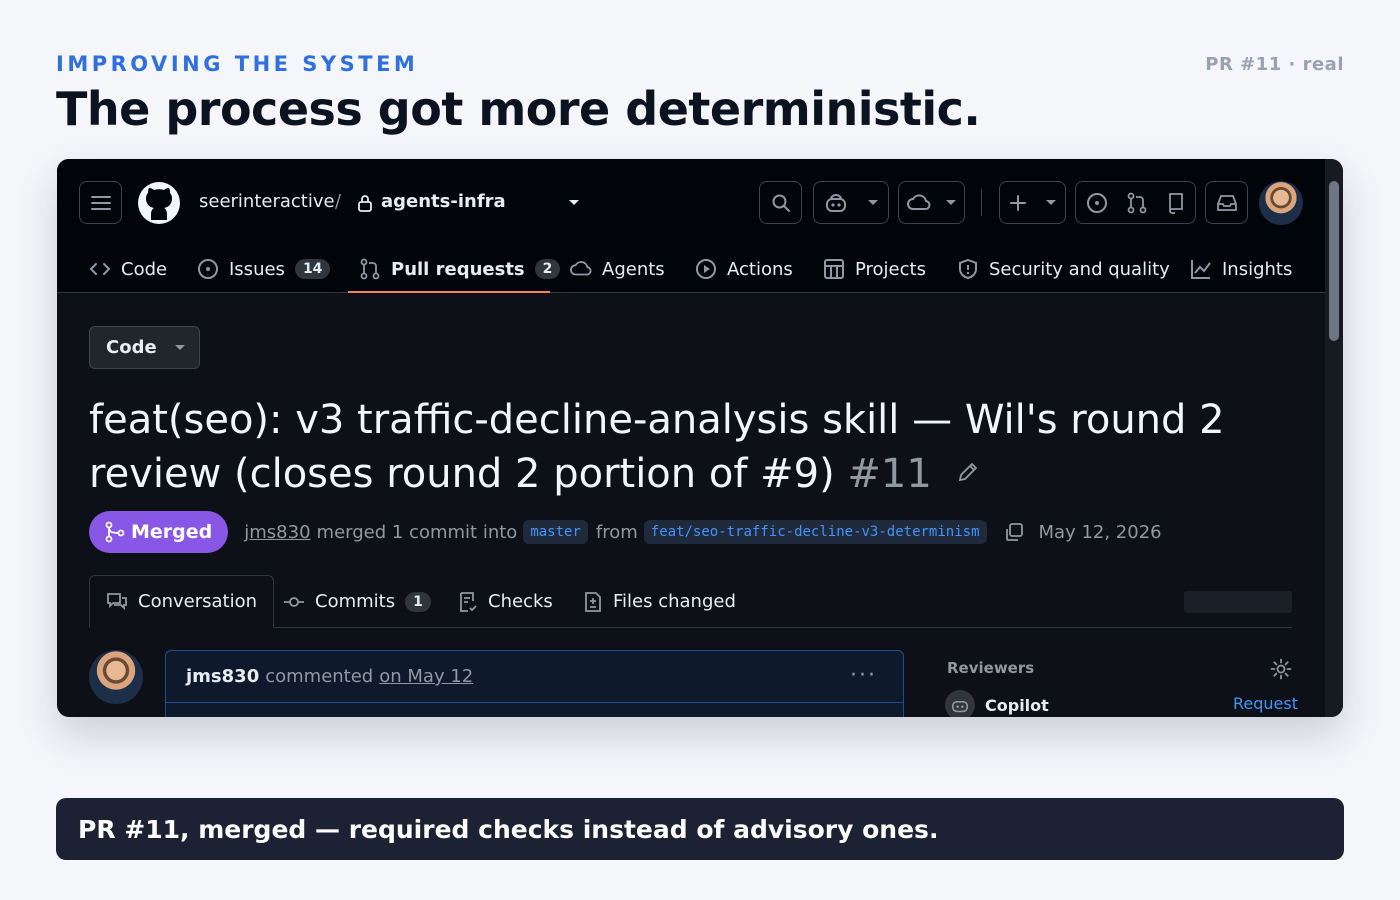 The image size is (1400, 900). I want to click on comment-action: commented, so click(319, 676).